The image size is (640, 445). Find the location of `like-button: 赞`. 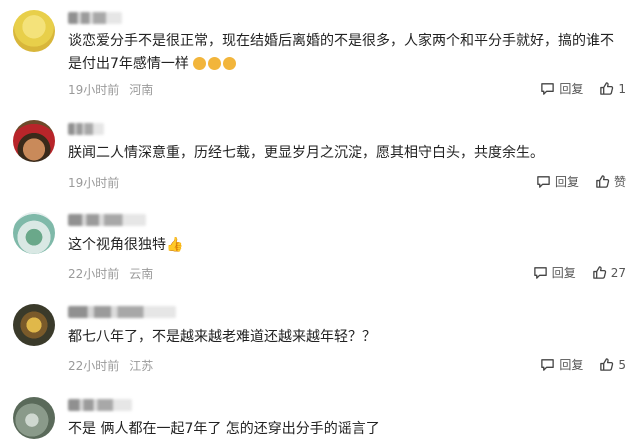

like-button: 赞 is located at coordinates (610, 181).